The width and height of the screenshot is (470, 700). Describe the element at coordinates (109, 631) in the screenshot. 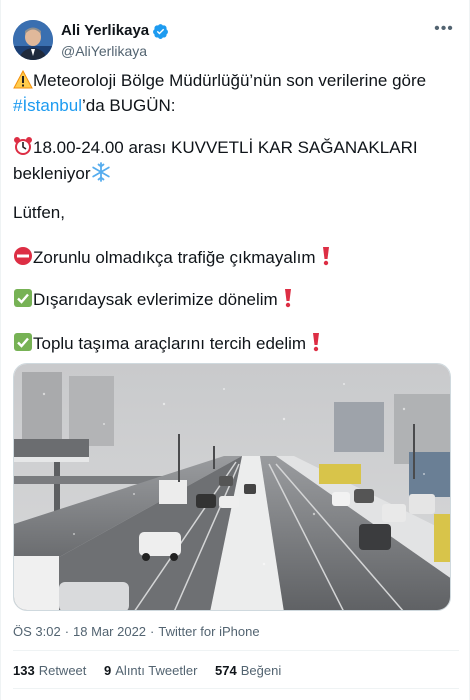

I see `tweet-date: 18 Mar 2022` at that location.